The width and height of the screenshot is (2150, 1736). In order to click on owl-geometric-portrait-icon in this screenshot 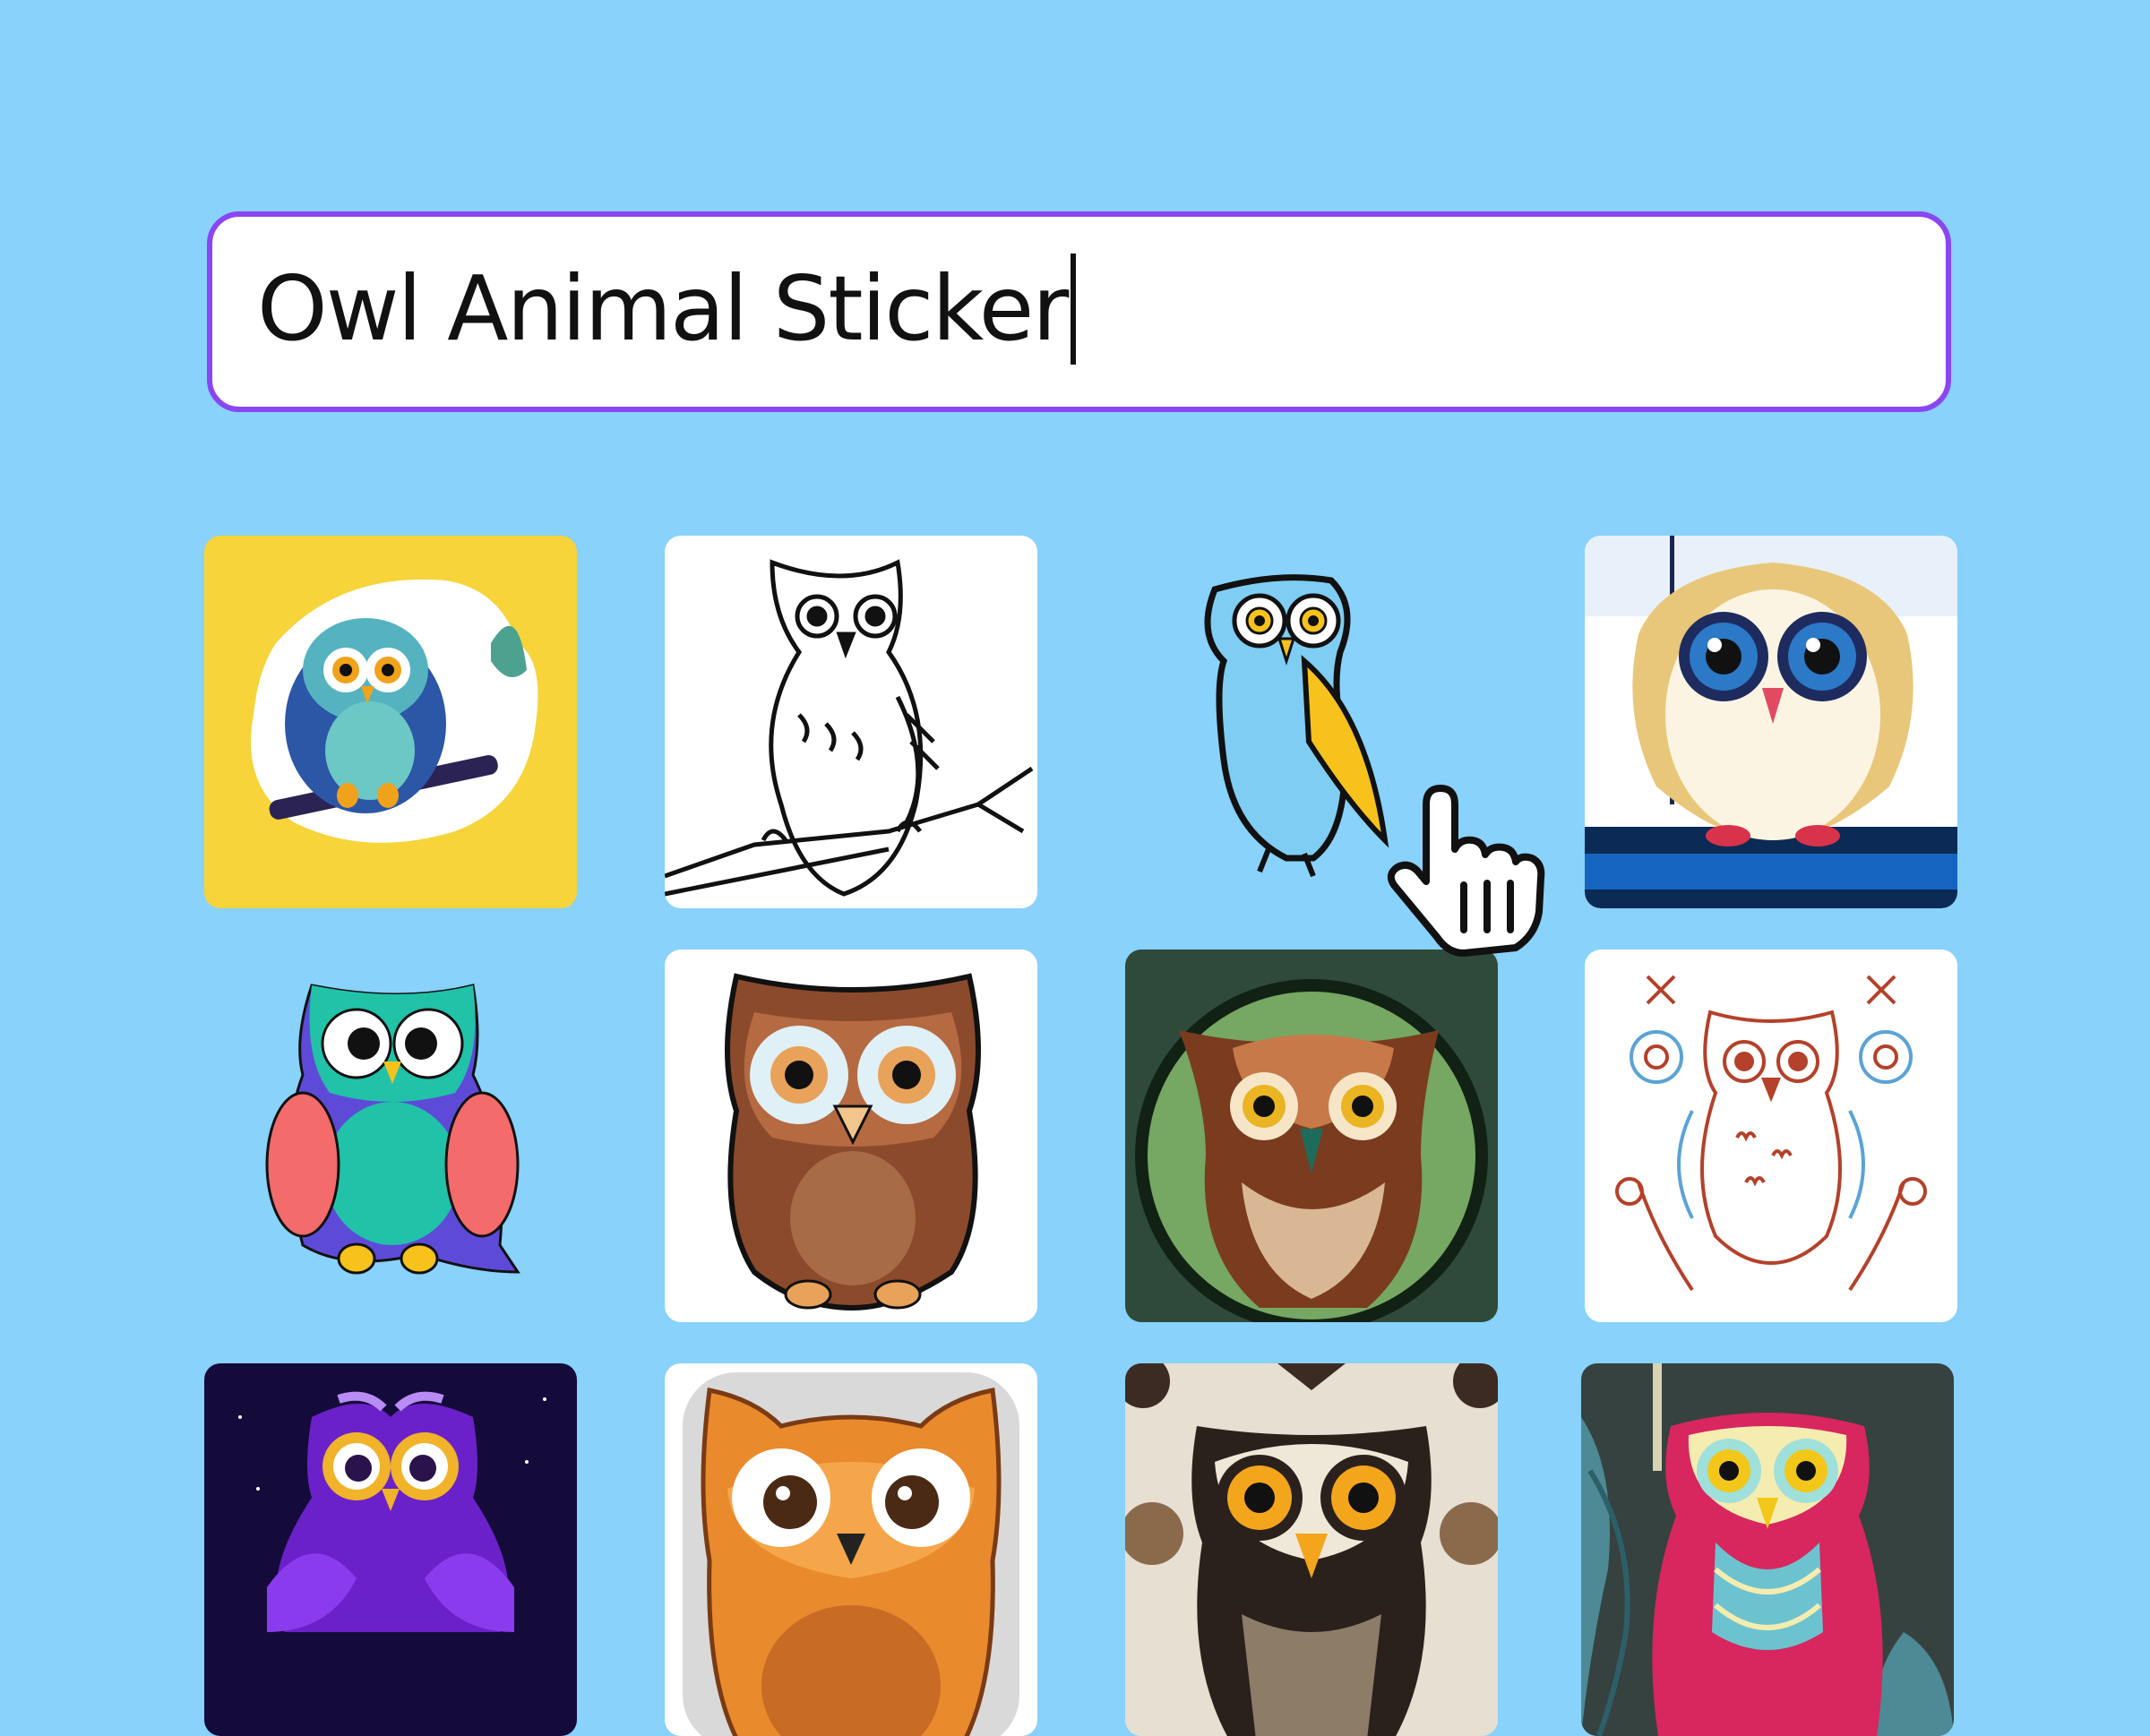, I will do `click(1311, 1550)`.